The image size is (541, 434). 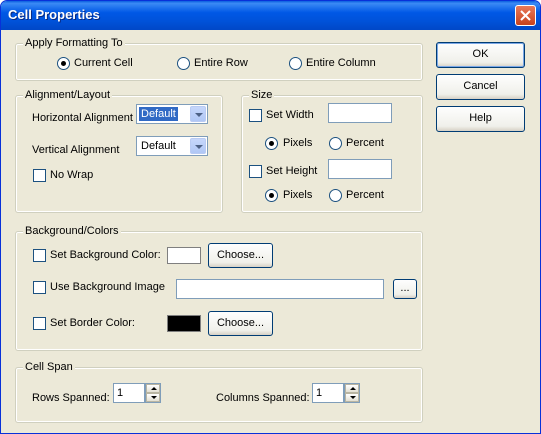 I want to click on no-wrap-label: No Wrap, so click(x=72, y=175).